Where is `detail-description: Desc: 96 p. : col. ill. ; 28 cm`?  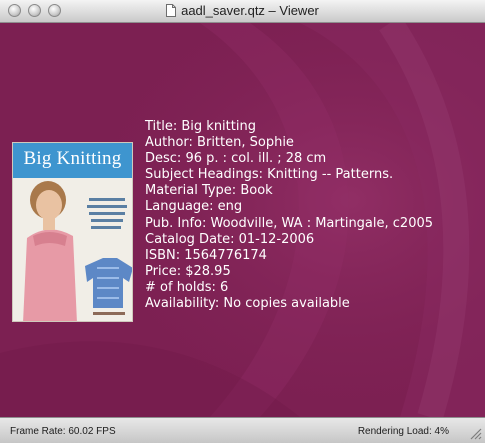
detail-description: Desc: 96 p. : col. ill. ; 28 cm is located at coordinates (236, 159).